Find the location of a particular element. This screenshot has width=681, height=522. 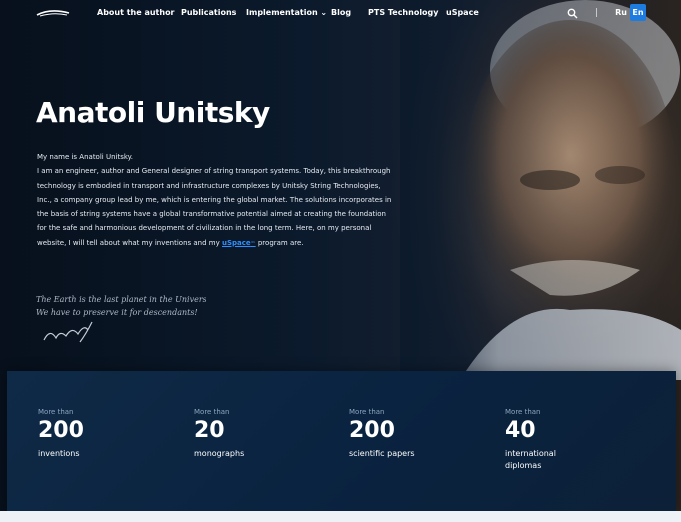

nav-item-about-the-author: About the author is located at coordinates (136, 12).